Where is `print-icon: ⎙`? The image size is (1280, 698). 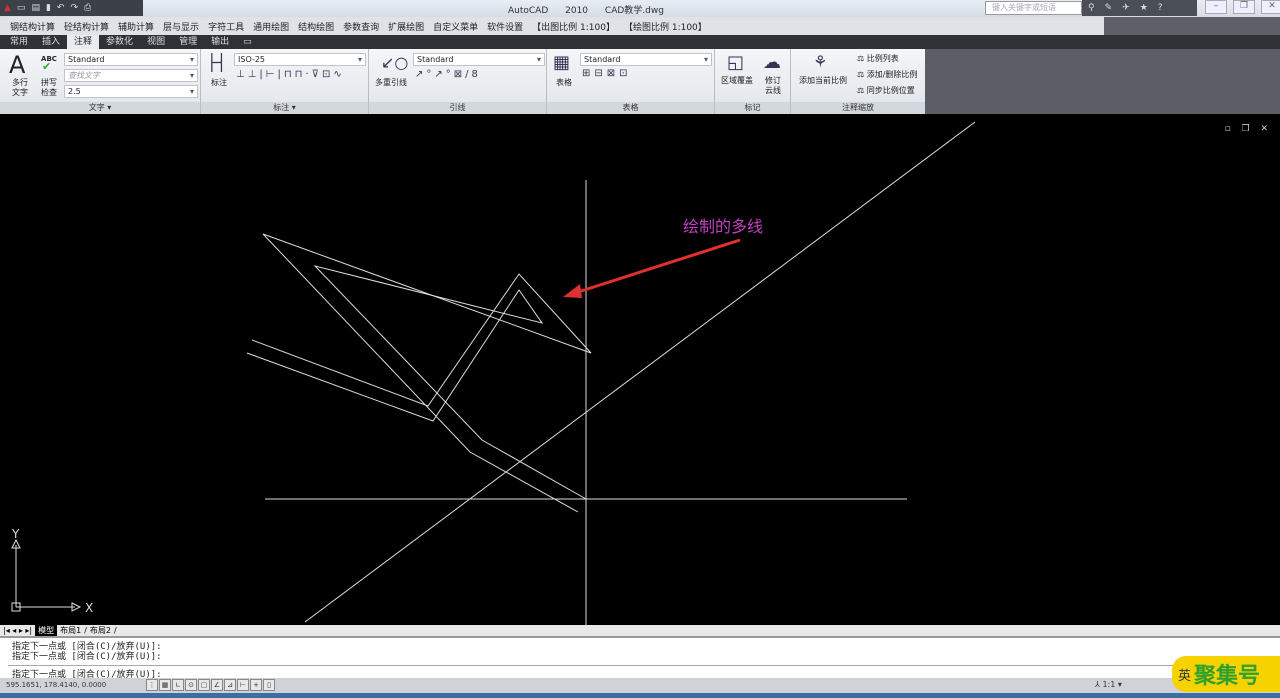
print-icon: ⎙ is located at coordinates (87, 8).